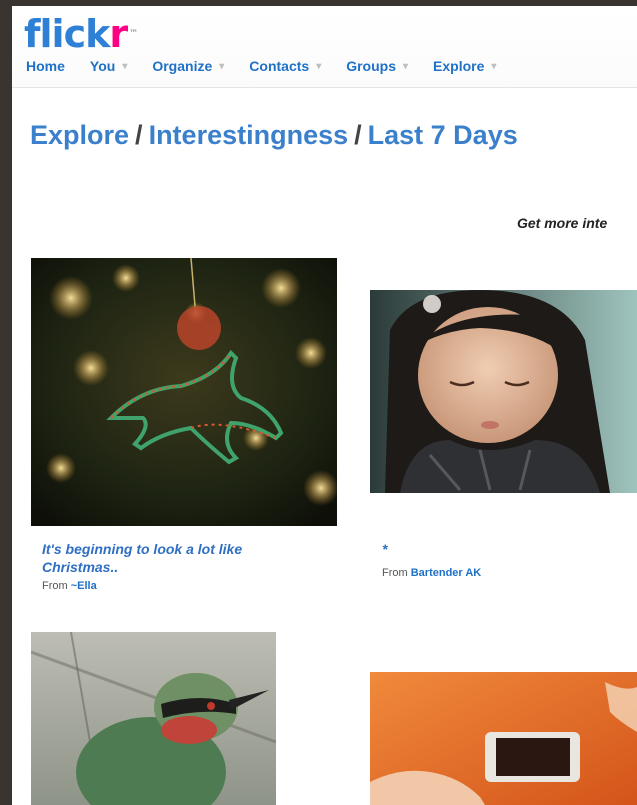 The width and height of the screenshot is (637, 805). Describe the element at coordinates (507, 573) in the screenshot. I see `photo-attribution: From Bartender AK` at that location.